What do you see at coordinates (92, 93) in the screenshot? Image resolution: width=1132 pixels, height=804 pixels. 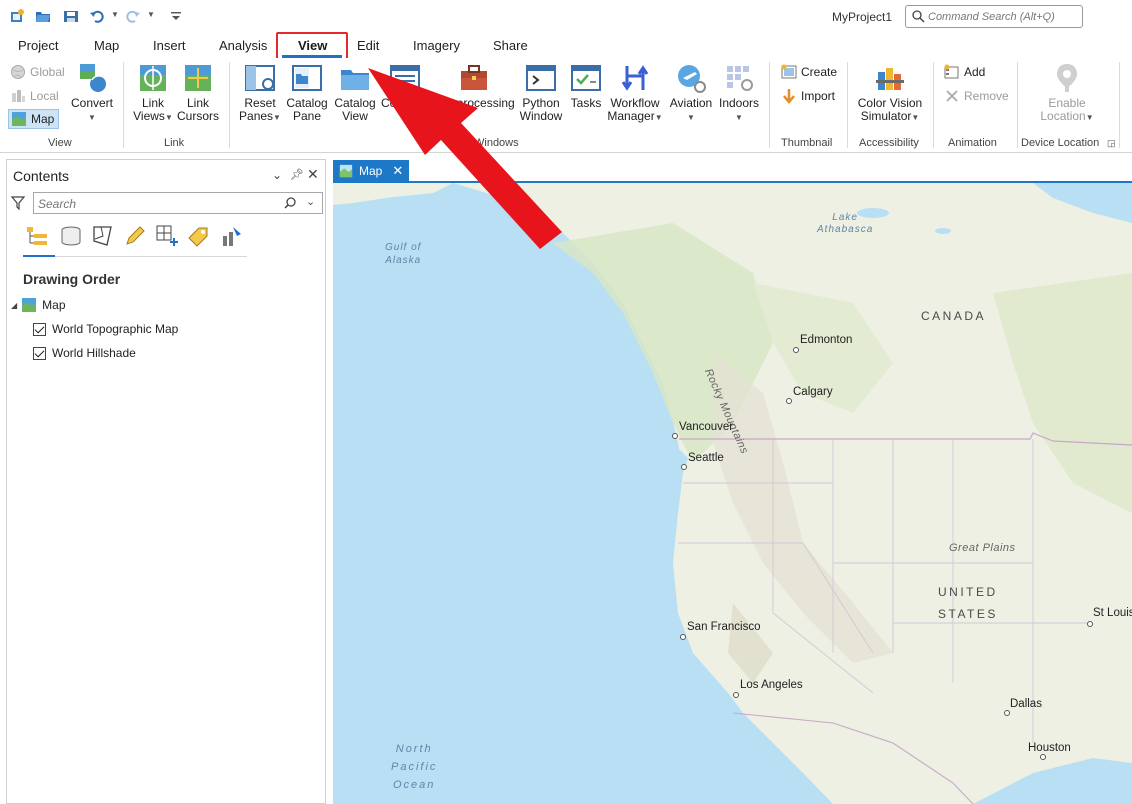 I see `convert-button: Convert ▼` at bounding box center [92, 93].